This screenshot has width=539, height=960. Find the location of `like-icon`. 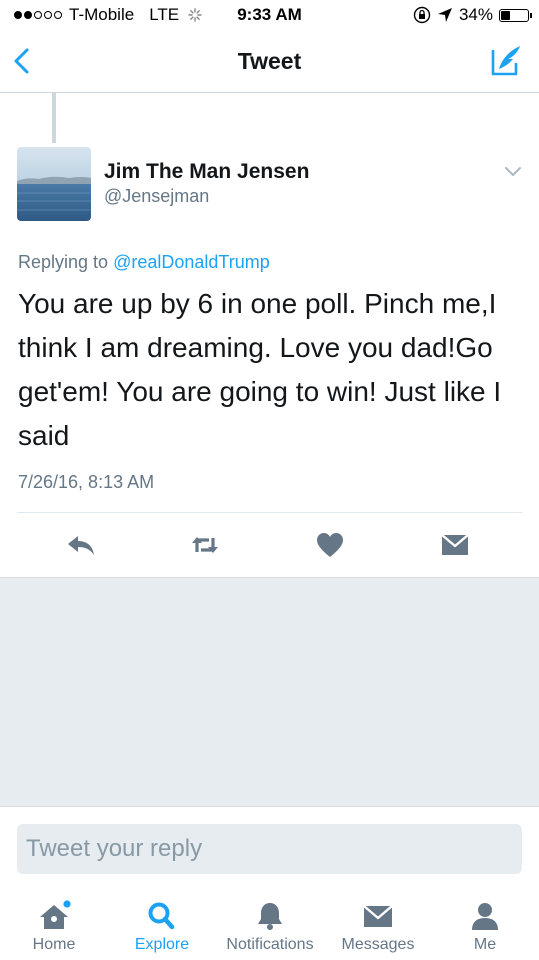

like-icon is located at coordinates (330, 545).